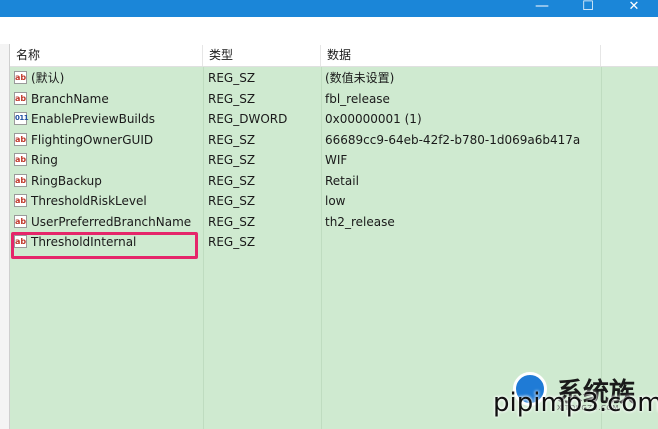 The width and height of the screenshot is (658, 429). I want to click on highlight-box, so click(104, 245).